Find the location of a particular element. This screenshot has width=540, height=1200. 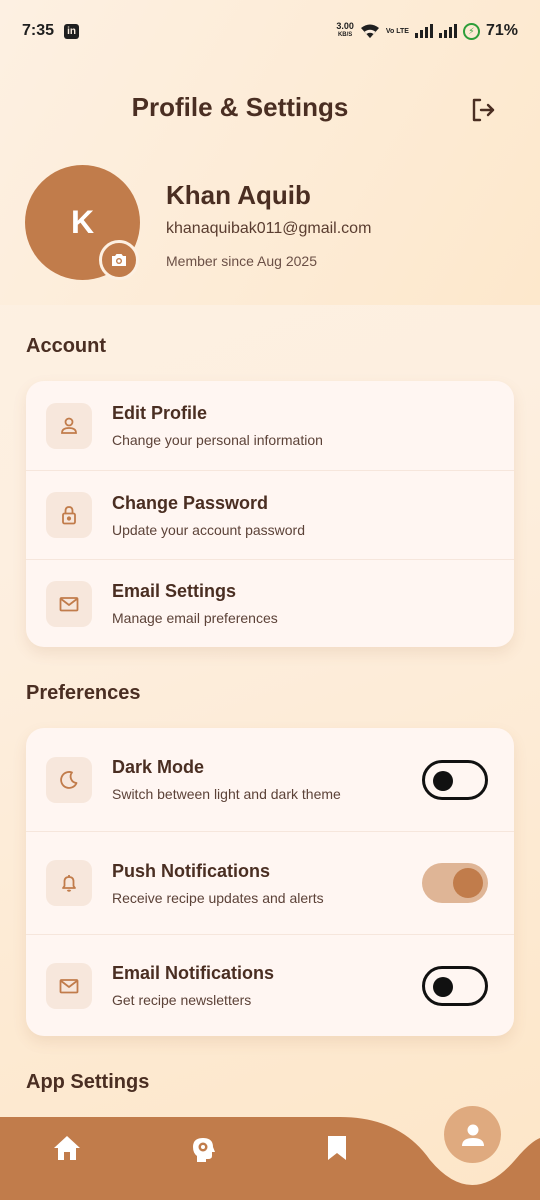

section-title-app-settings: App Settings is located at coordinates (88, 1082).